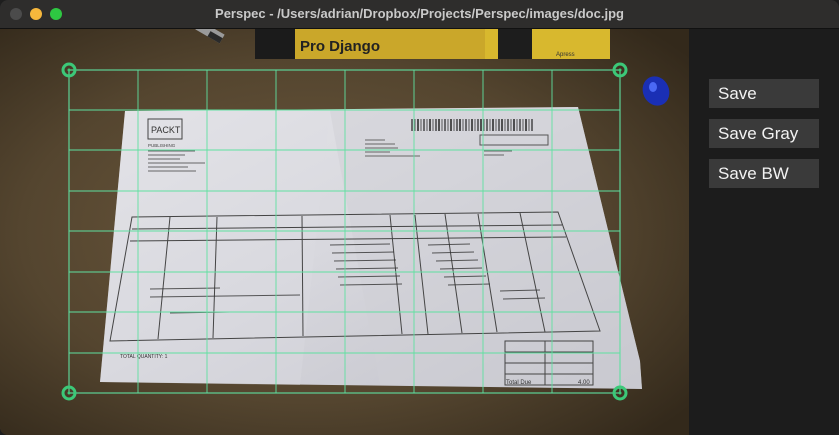  What do you see at coordinates (340, 46) in the screenshot?
I see `book-title-text: Pro Django` at bounding box center [340, 46].